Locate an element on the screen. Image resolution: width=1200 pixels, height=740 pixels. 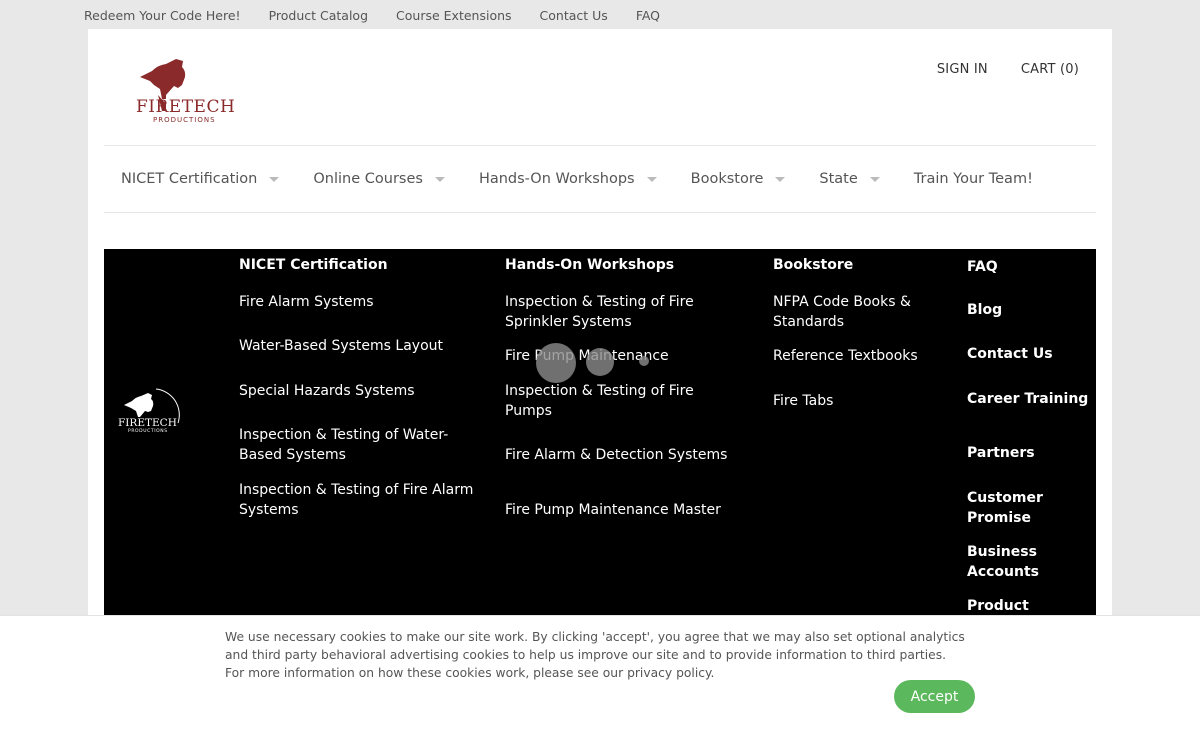
top-link-contact-us: Contact Us is located at coordinates (574, 16).